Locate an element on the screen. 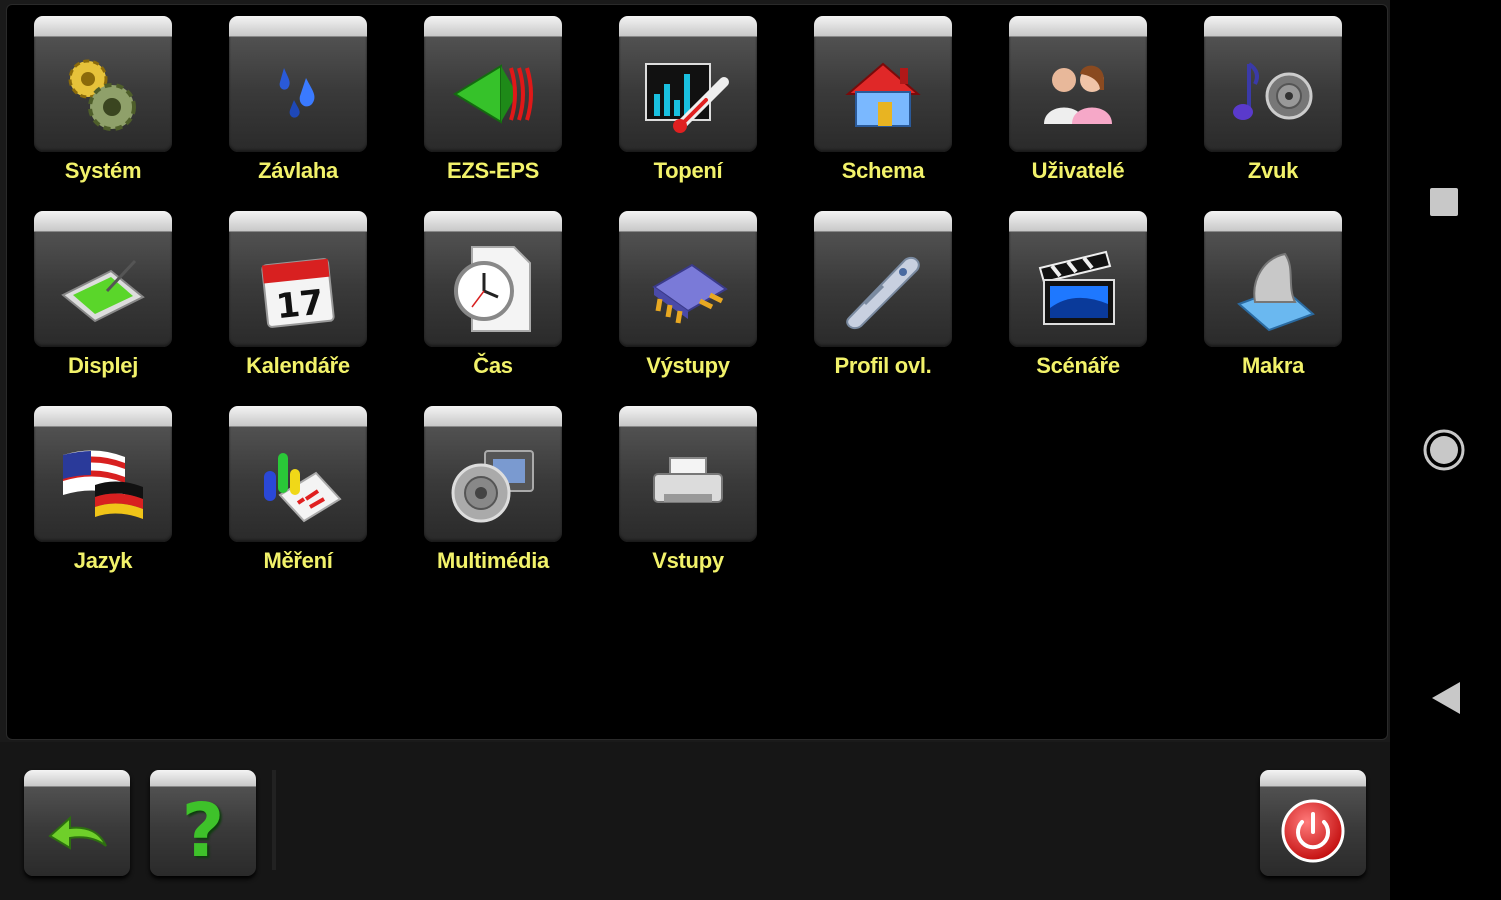 The image size is (1501, 900). power-button is located at coordinates (1313, 823).